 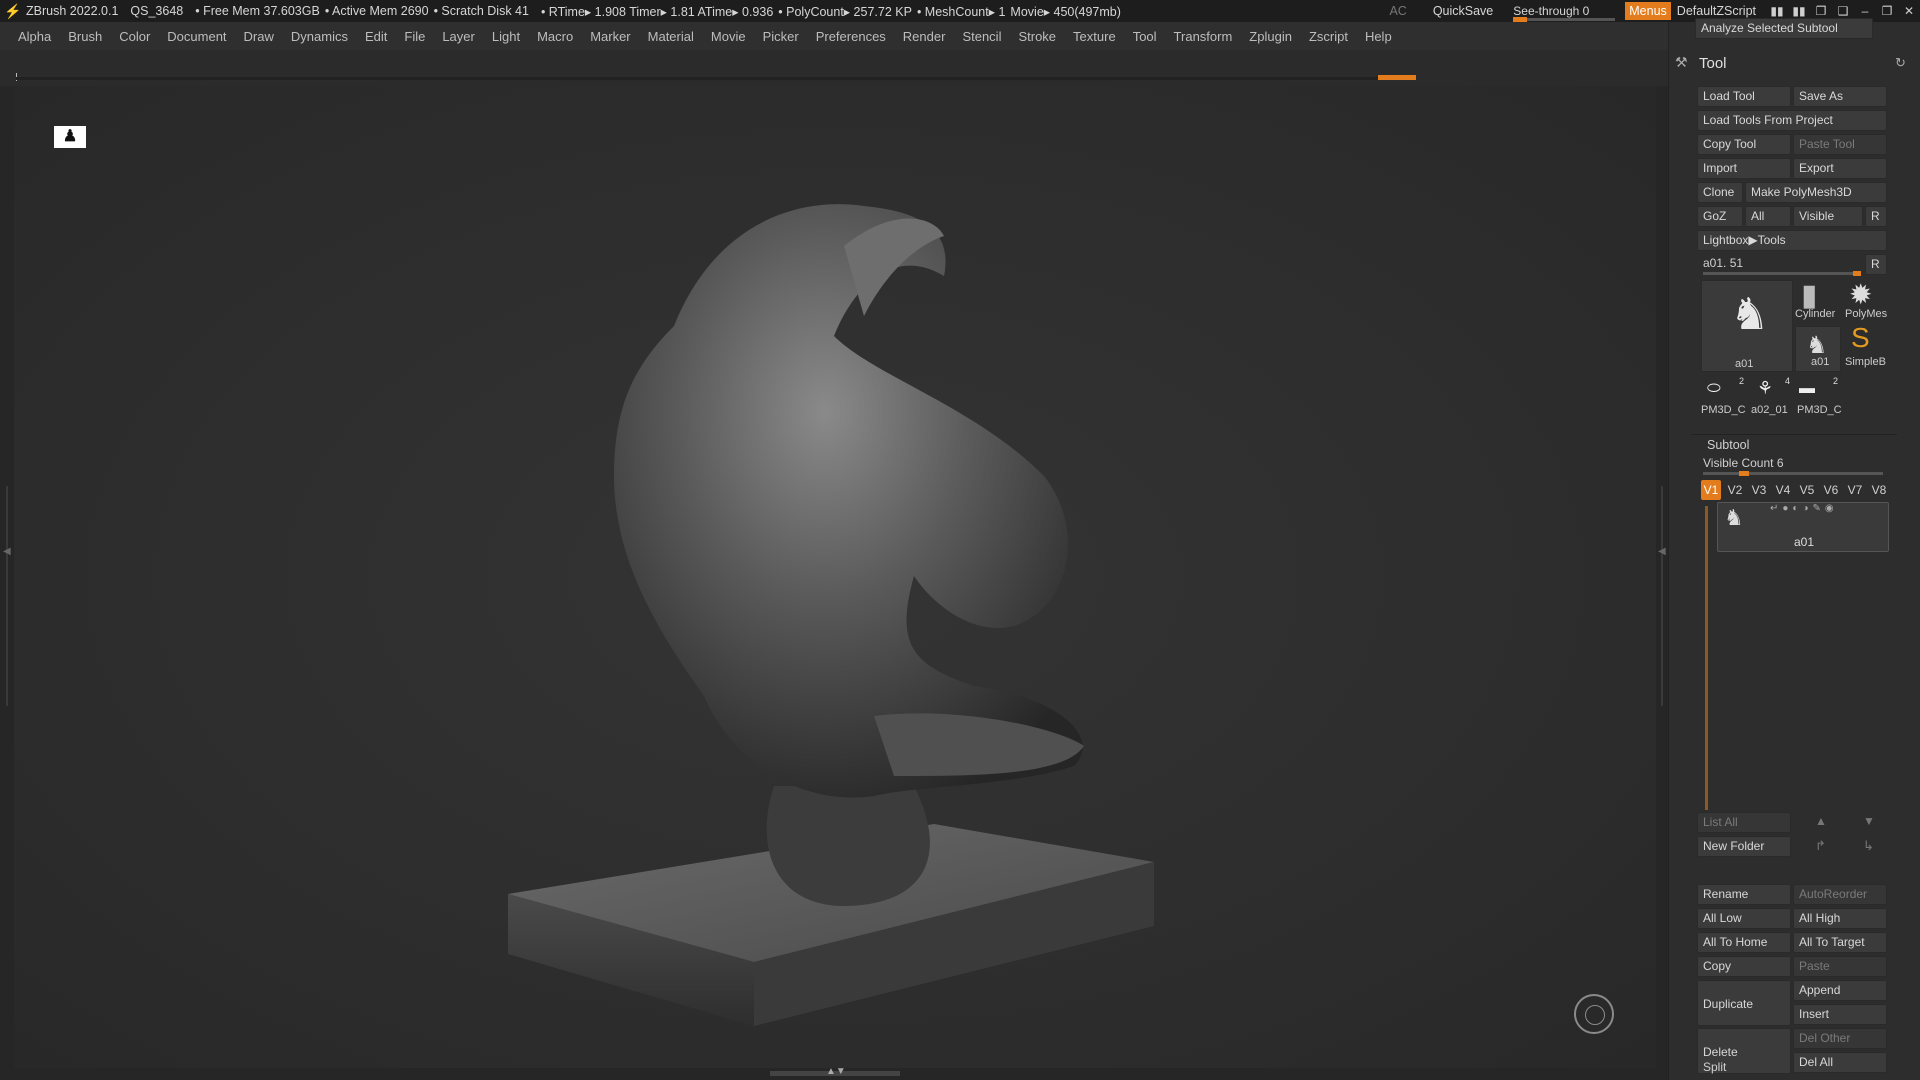 I want to click on pm3d-slab-icon: ▬, so click(x=1807, y=389).